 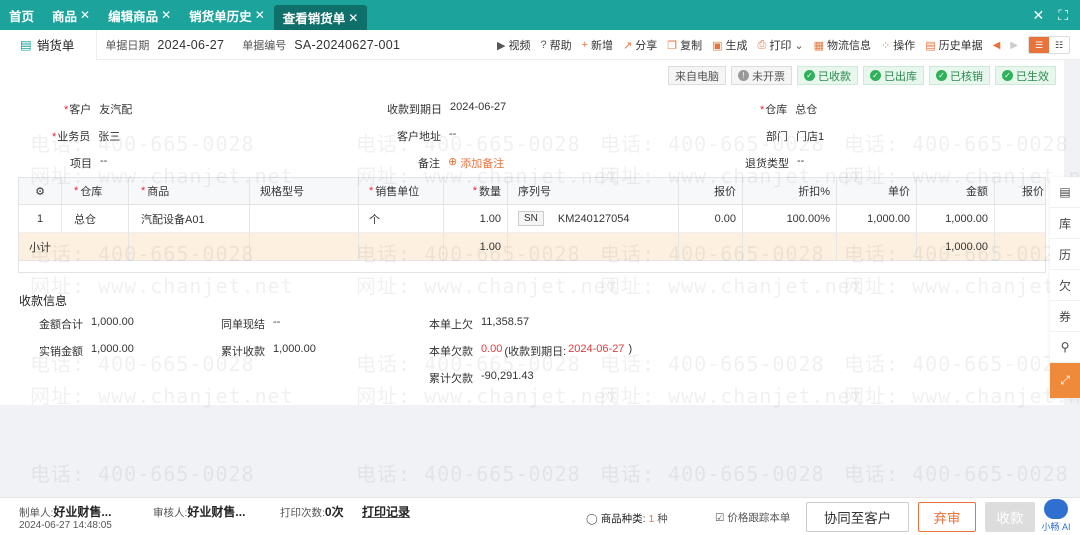 What do you see at coordinates (513, 45) in the screenshot?
I see `video-button: ▶ 视频` at bounding box center [513, 45].